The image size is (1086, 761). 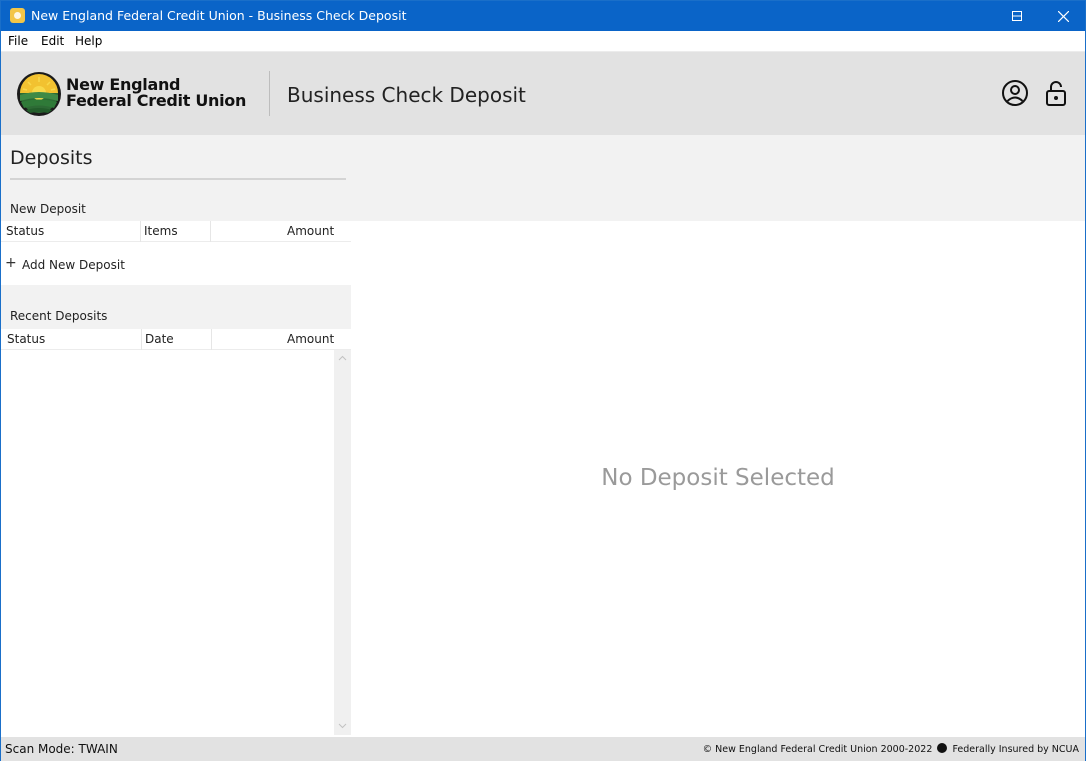 What do you see at coordinates (17, 15) in the screenshot?
I see `app-icon` at bounding box center [17, 15].